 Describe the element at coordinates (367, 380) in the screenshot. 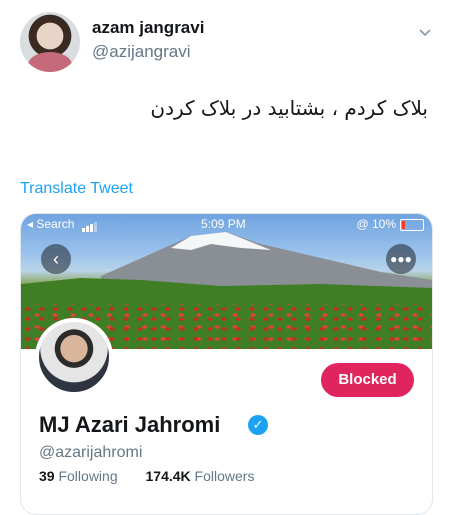

I see `blocked-button: Blocked` at that location.